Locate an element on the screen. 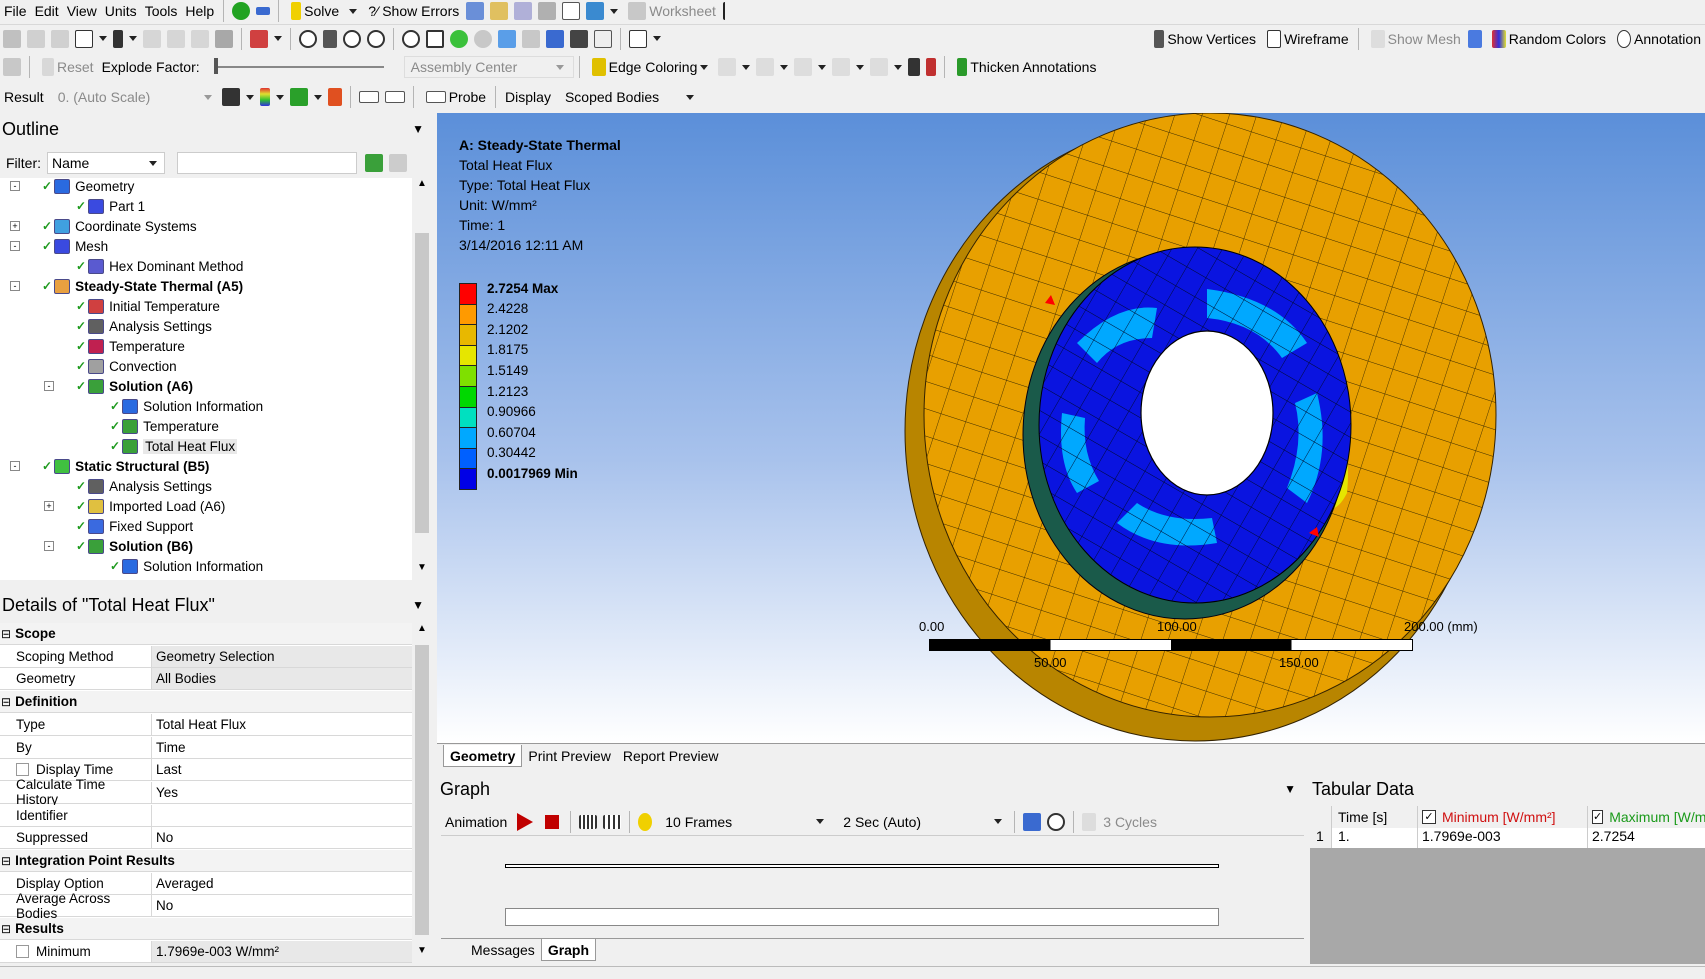 The width and height of the screenshot is (1705, 979). show-mesh-button: Show Mesh is located at coordinates (1414, 39).